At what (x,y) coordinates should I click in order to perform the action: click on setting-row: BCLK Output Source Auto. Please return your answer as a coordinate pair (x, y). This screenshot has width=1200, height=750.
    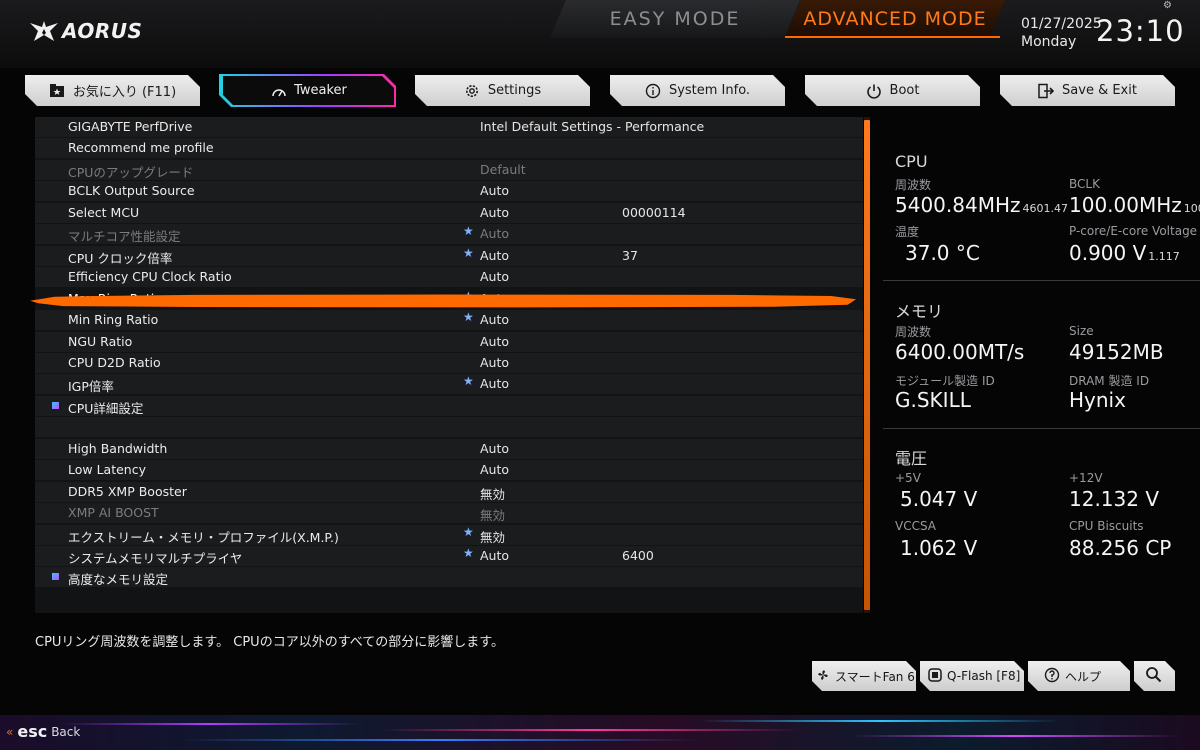
    Looking at the image, I should click on (449, 191).